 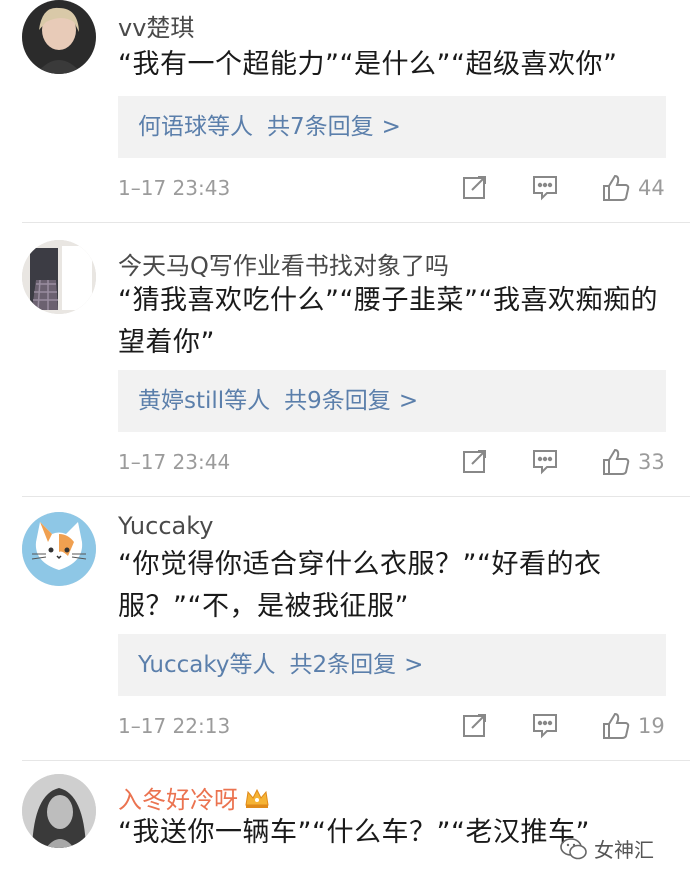 I want to click on username: Yuccaky, so click(x=165, y=526).